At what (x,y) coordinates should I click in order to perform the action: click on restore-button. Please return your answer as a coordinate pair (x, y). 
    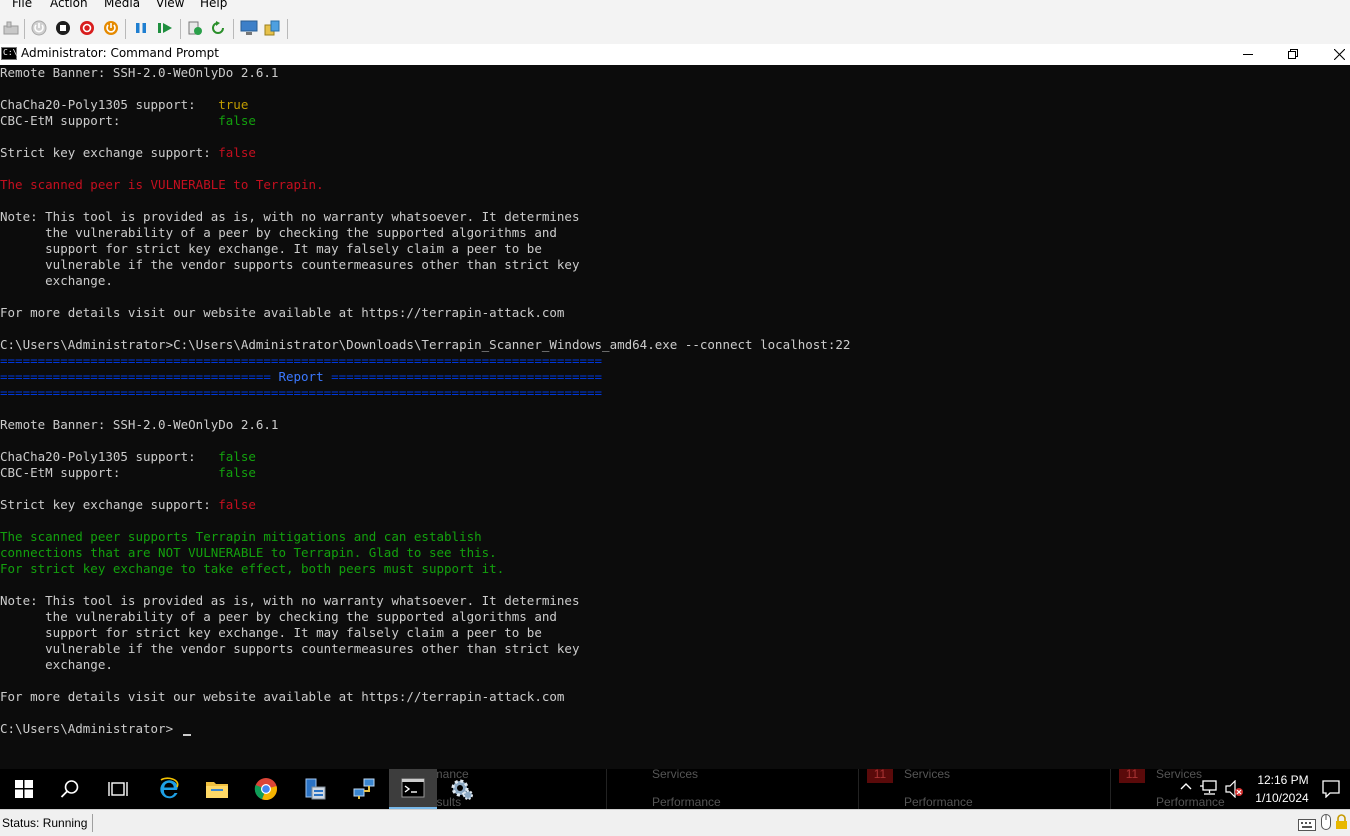
    Looking at the image, I should click on (1293, 54).